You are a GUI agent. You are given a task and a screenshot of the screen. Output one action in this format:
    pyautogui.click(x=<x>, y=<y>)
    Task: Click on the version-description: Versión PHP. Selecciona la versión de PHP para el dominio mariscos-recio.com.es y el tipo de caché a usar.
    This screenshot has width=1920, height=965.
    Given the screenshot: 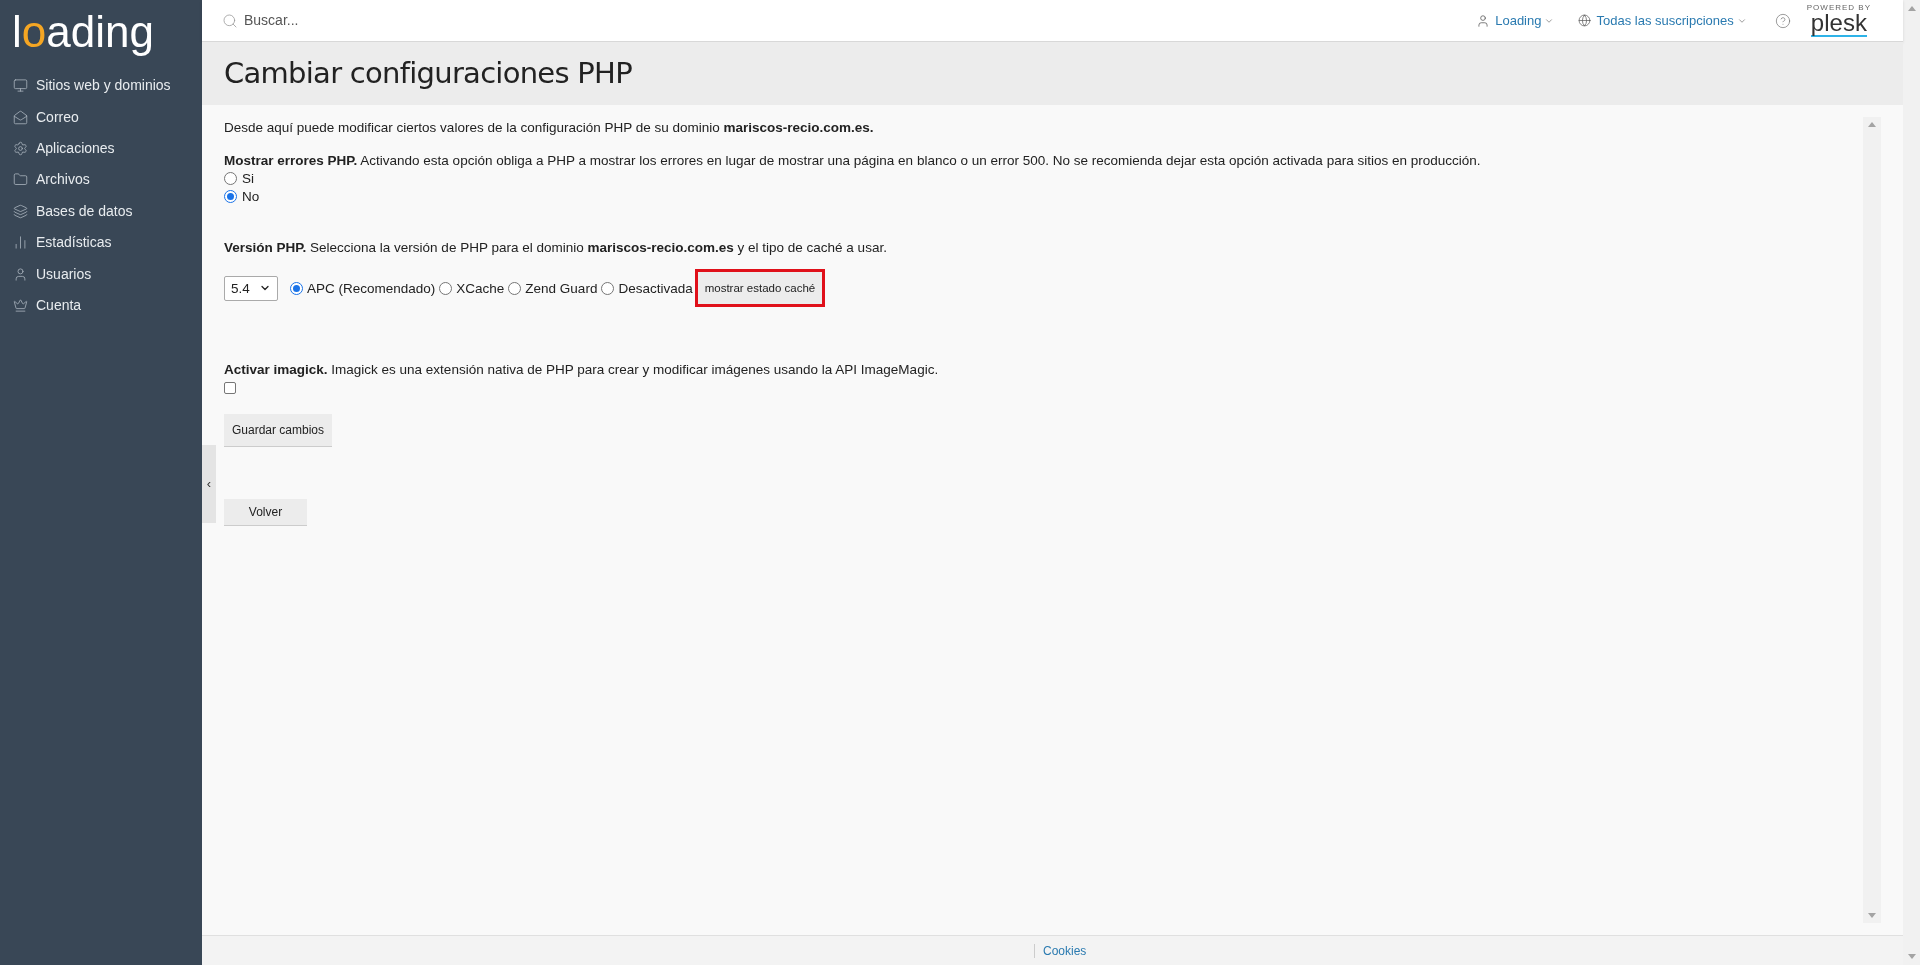 What is the action you would take?
    pyautogui.click(x=556, y=247)
    